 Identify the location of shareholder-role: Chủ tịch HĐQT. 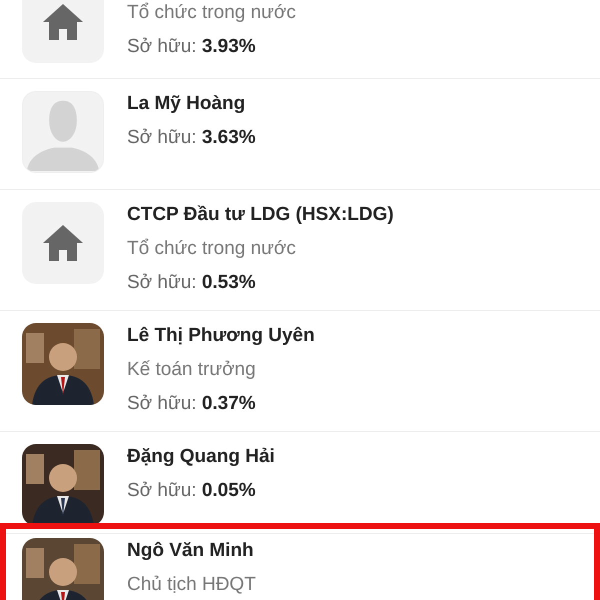
(191, 585).